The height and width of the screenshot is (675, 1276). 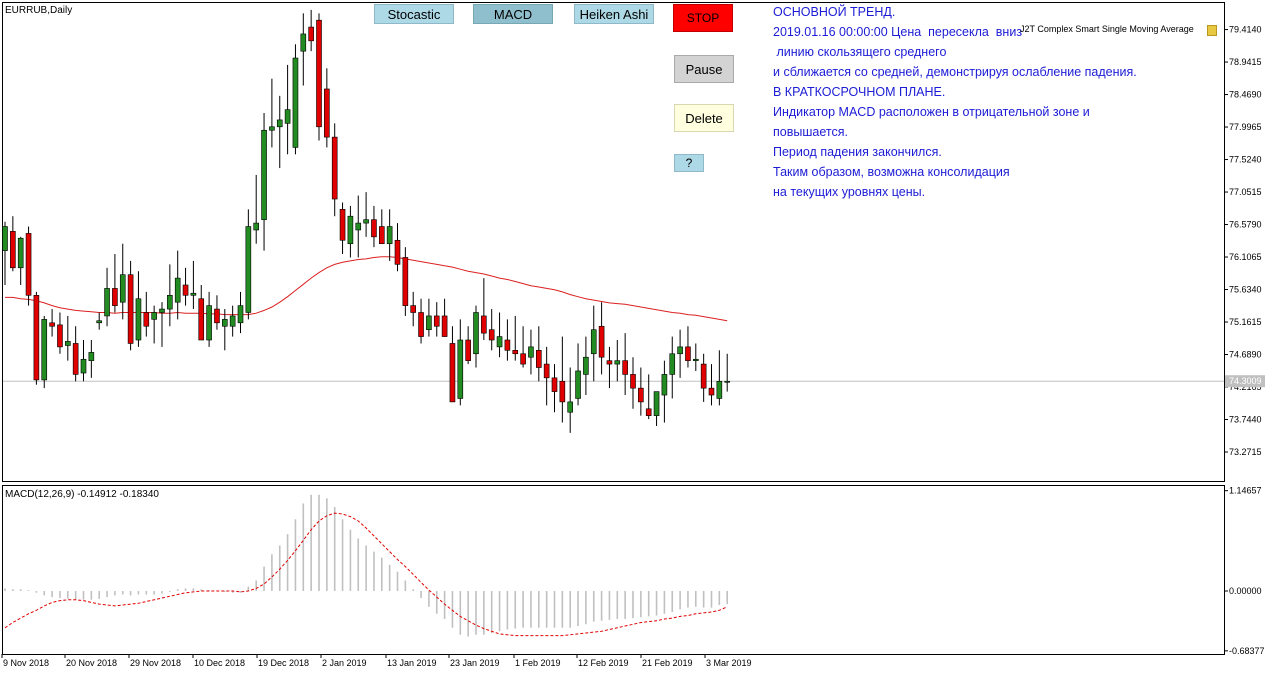 I want to click on time-tick-label: 19 Dec 2018, so click(x=283, y=663).